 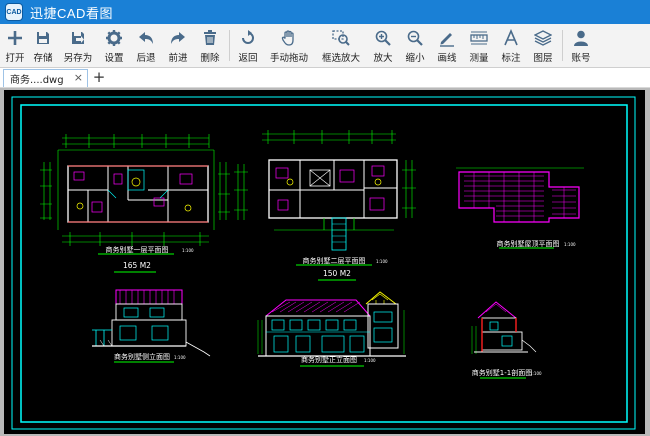 I want to click on undo-button: 后退, so click(x=146, y=45).